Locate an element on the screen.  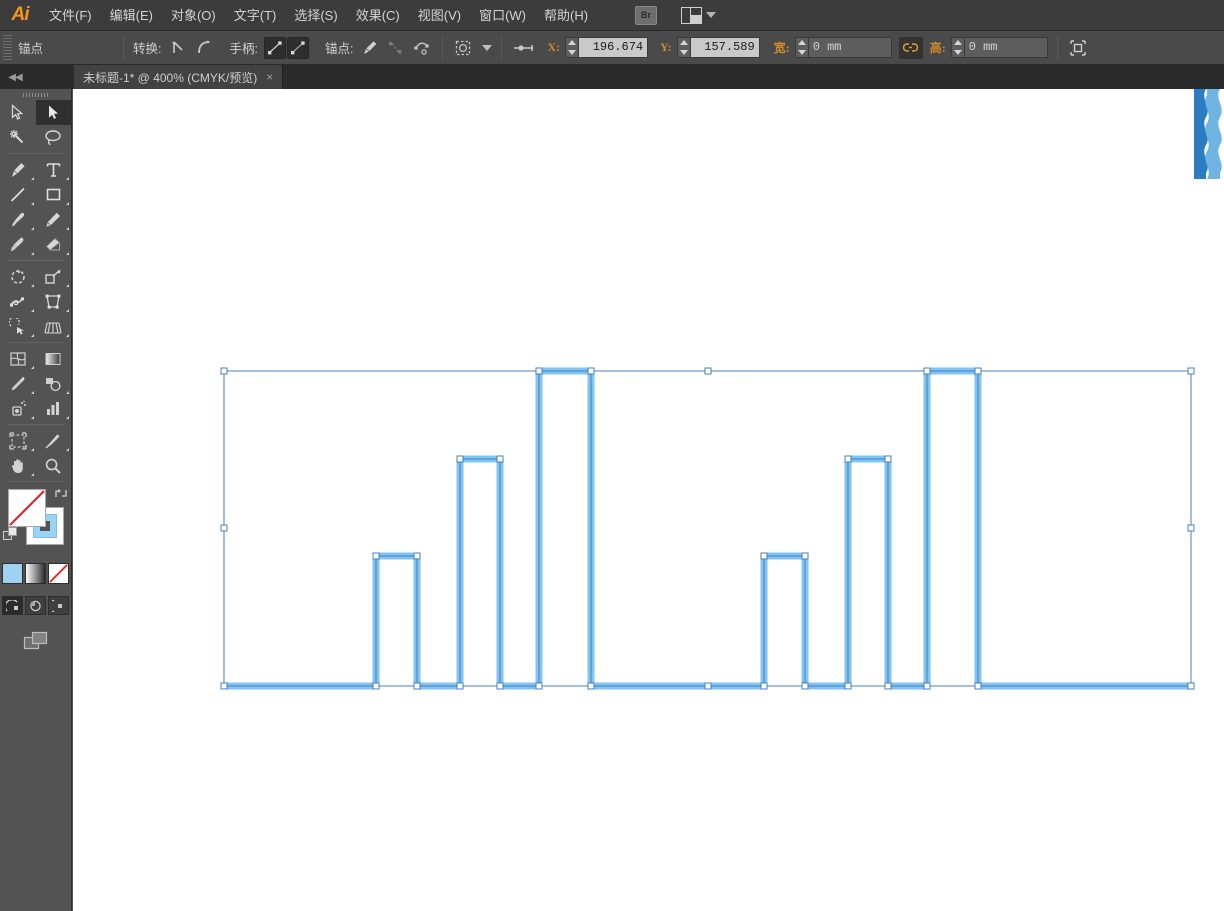
perspective-grid-tool is located at coordinates (54, 326).